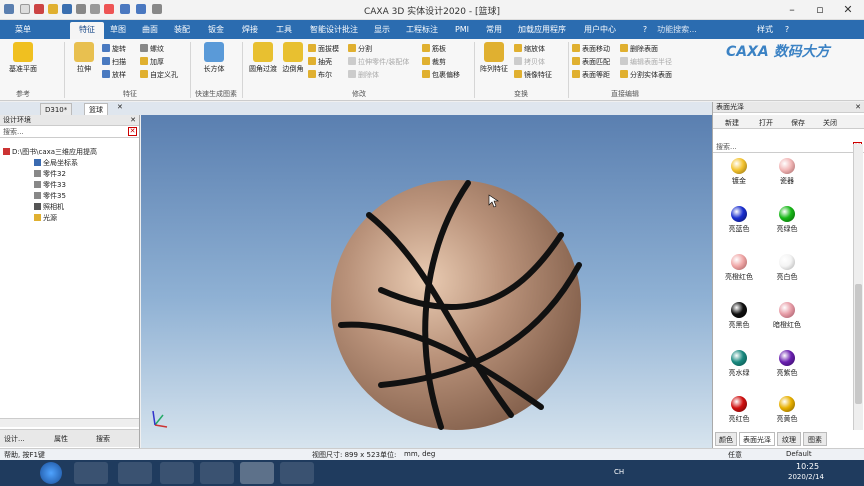 The image size is (864, 486). What do you see at coordinates (494, 30) in the screenshot?
I see `tab-common: 常用` at bounding box center [494, 30].